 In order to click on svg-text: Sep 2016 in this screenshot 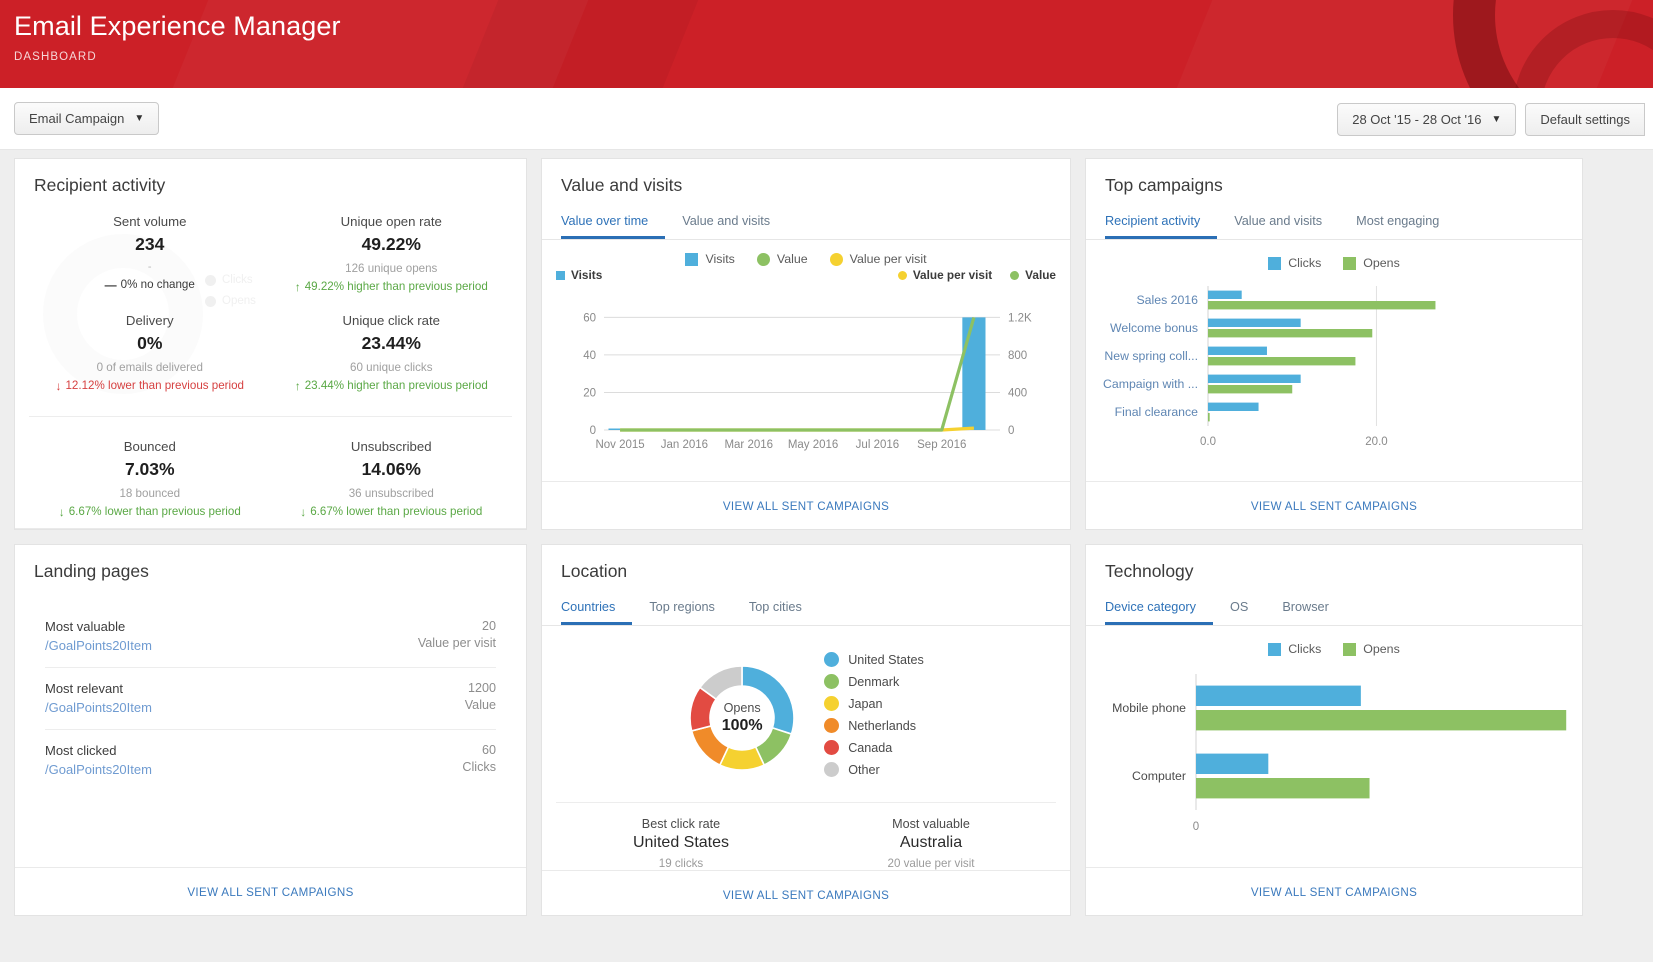, I will do `click(941, 445)`.